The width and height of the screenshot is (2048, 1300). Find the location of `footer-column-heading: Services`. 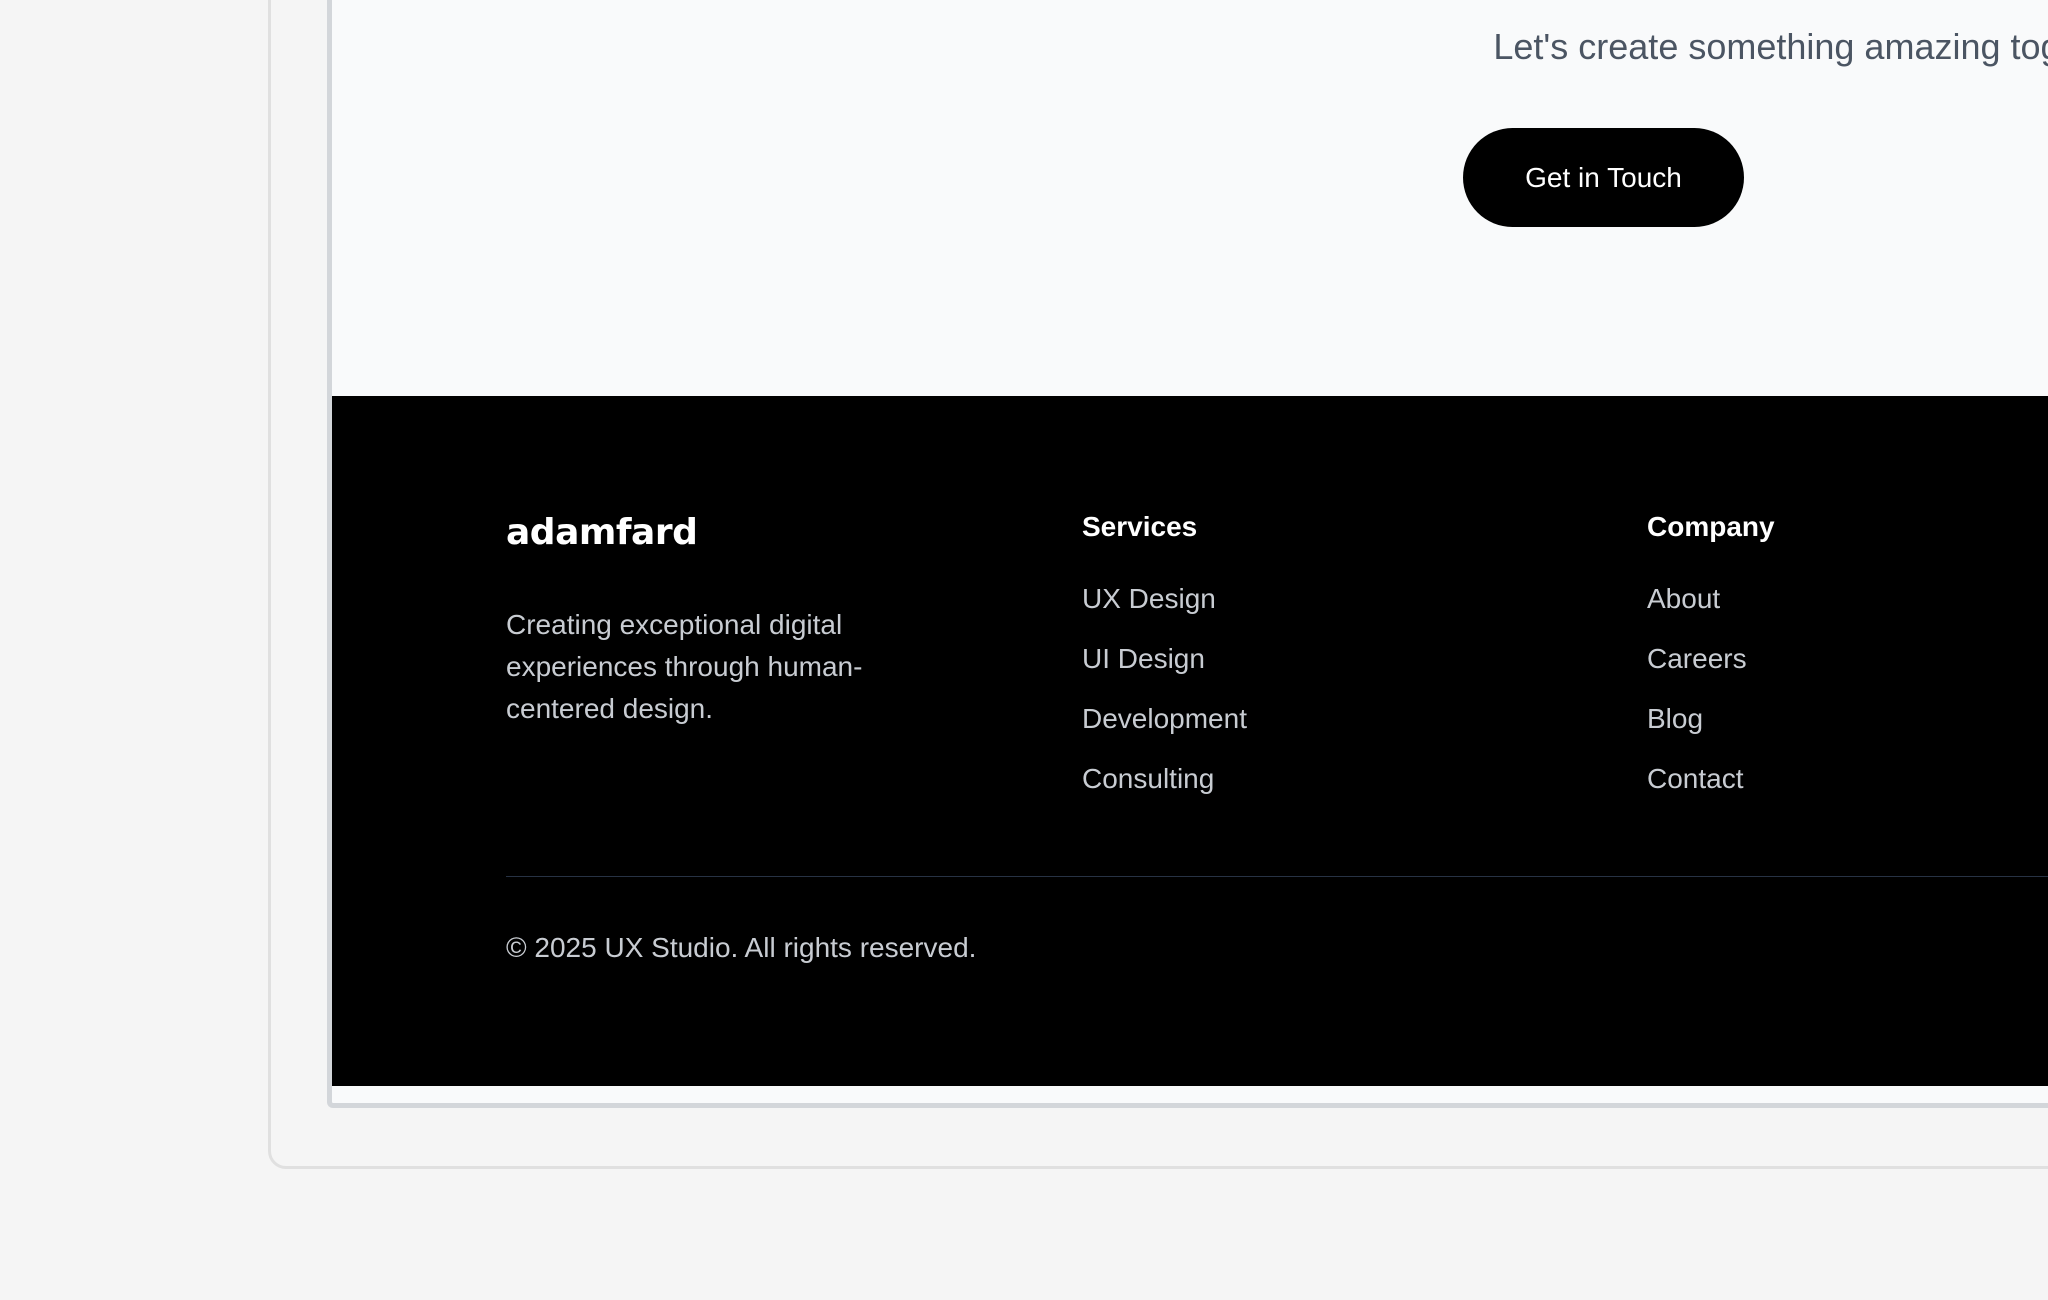

footer-column-heading: Services is located at coordinates (1140, 526).